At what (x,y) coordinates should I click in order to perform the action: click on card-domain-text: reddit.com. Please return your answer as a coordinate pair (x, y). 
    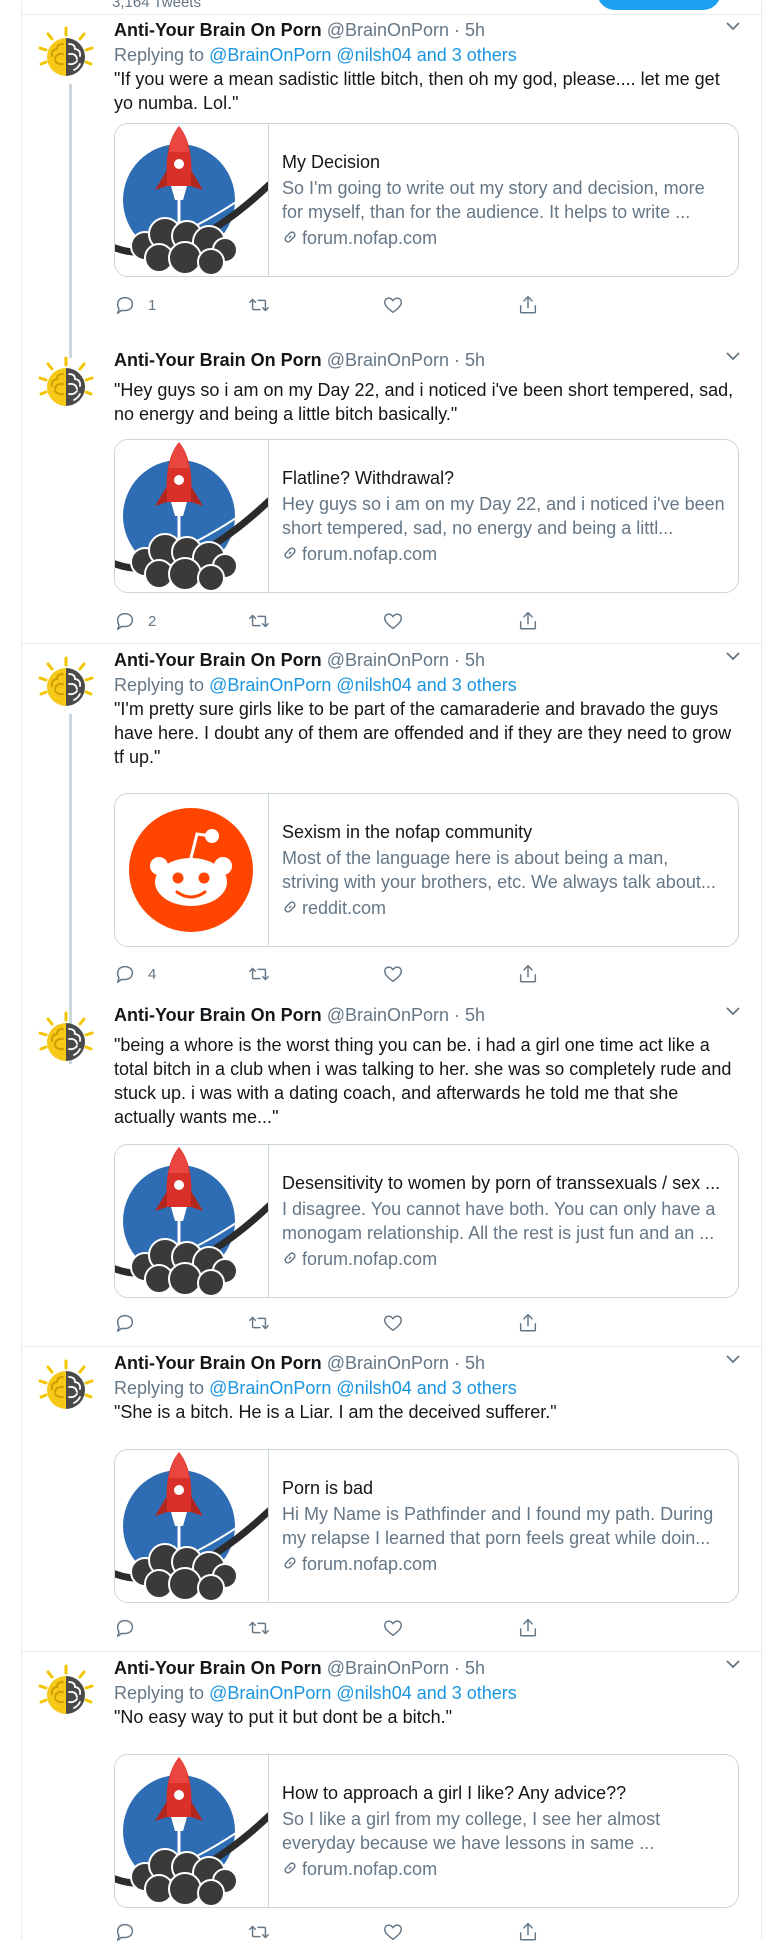
    Looking at the image, I should click on (344, 908).